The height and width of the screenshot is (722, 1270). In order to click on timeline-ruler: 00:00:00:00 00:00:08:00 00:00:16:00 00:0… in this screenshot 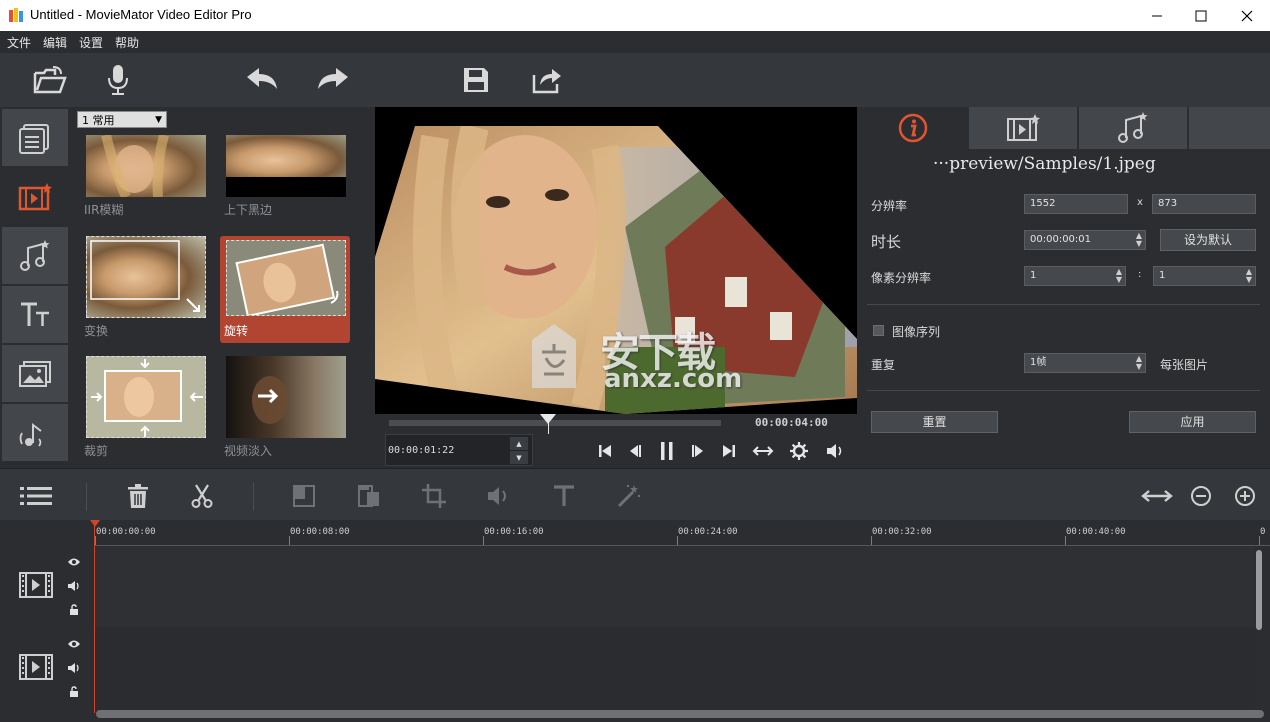, I will do `click(635, 533)`.